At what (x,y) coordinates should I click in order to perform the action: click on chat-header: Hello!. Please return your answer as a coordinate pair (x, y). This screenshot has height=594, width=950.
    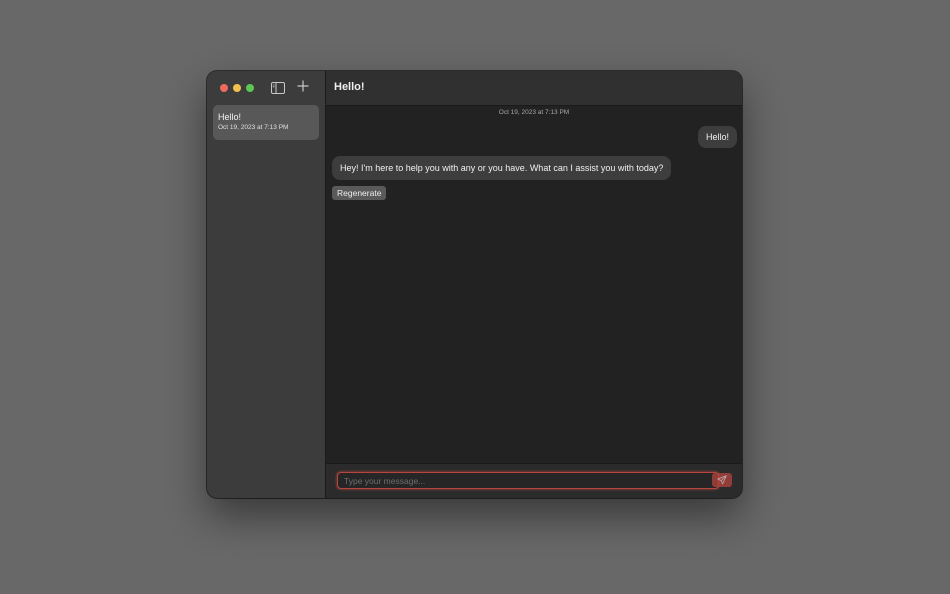
    Looking at the image, I should click on (534, 88).